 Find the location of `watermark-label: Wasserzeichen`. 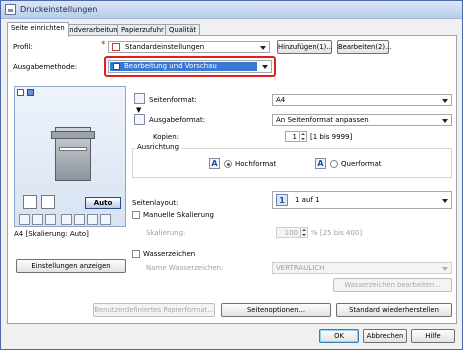

watermark-label: Wasserzeichen is located at coordinates (169, 254).